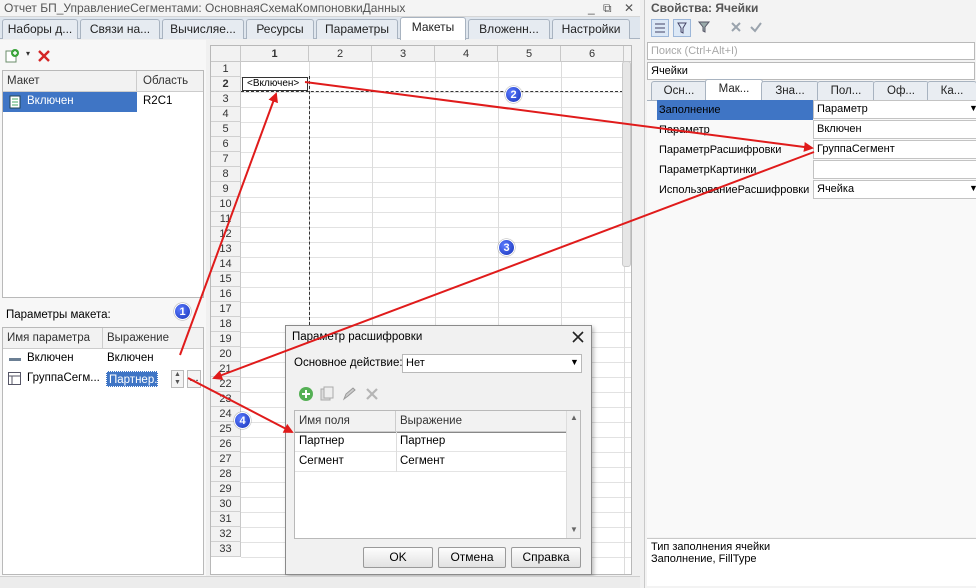  Describe the element at coordinates (607, 8) in the screenshot. I see `restore-icon: ⧉` at that location.